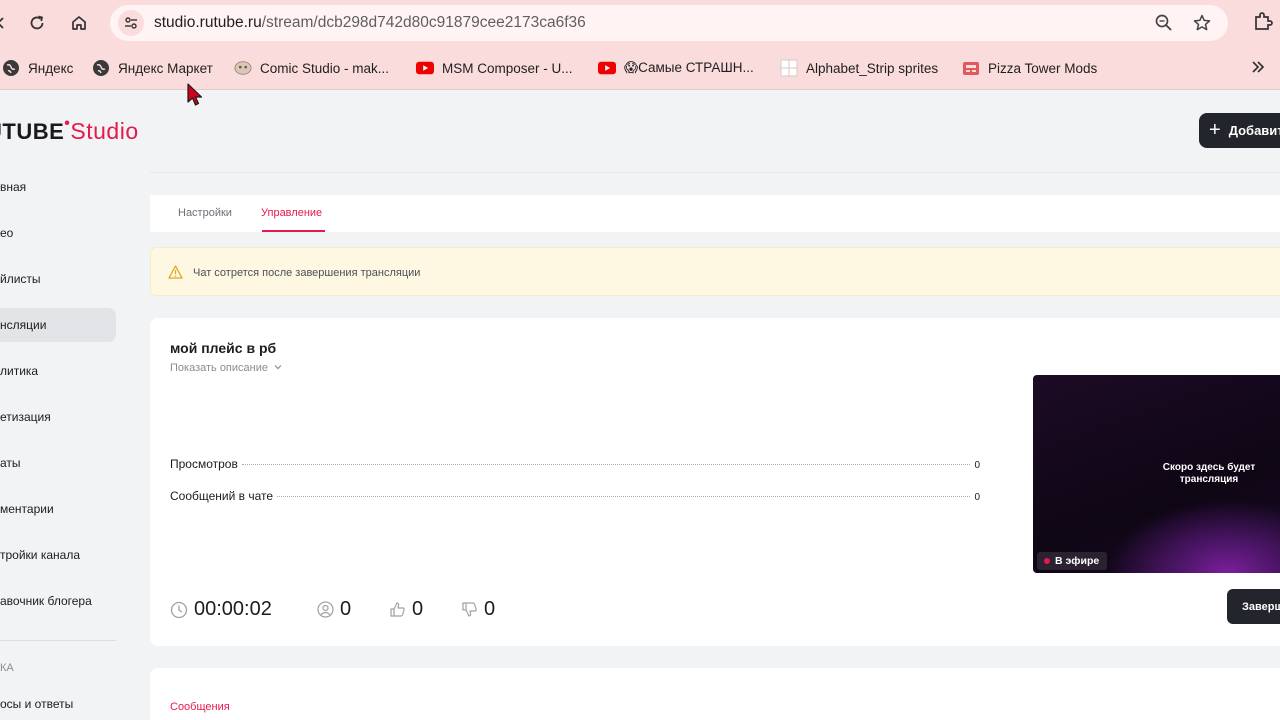 This screenshot has height=720, width=1280. Describe the element at coordinates (152, 68) in the screenshot. I see `bookmark-yandex-market: Яндекс Маркет` at that location.